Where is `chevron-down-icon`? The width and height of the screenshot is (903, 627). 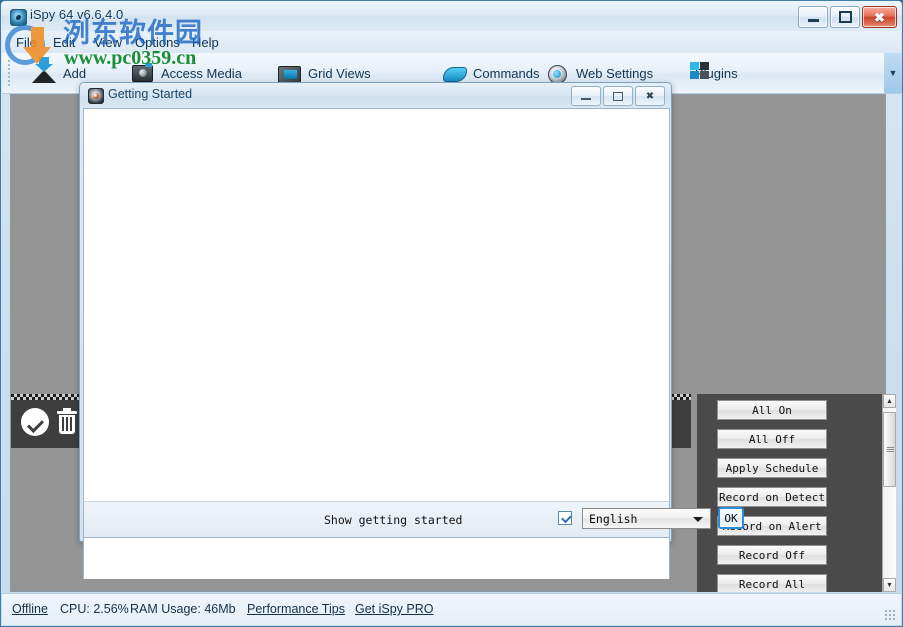 chevron-down-icon is located at coordinates (698, 519).